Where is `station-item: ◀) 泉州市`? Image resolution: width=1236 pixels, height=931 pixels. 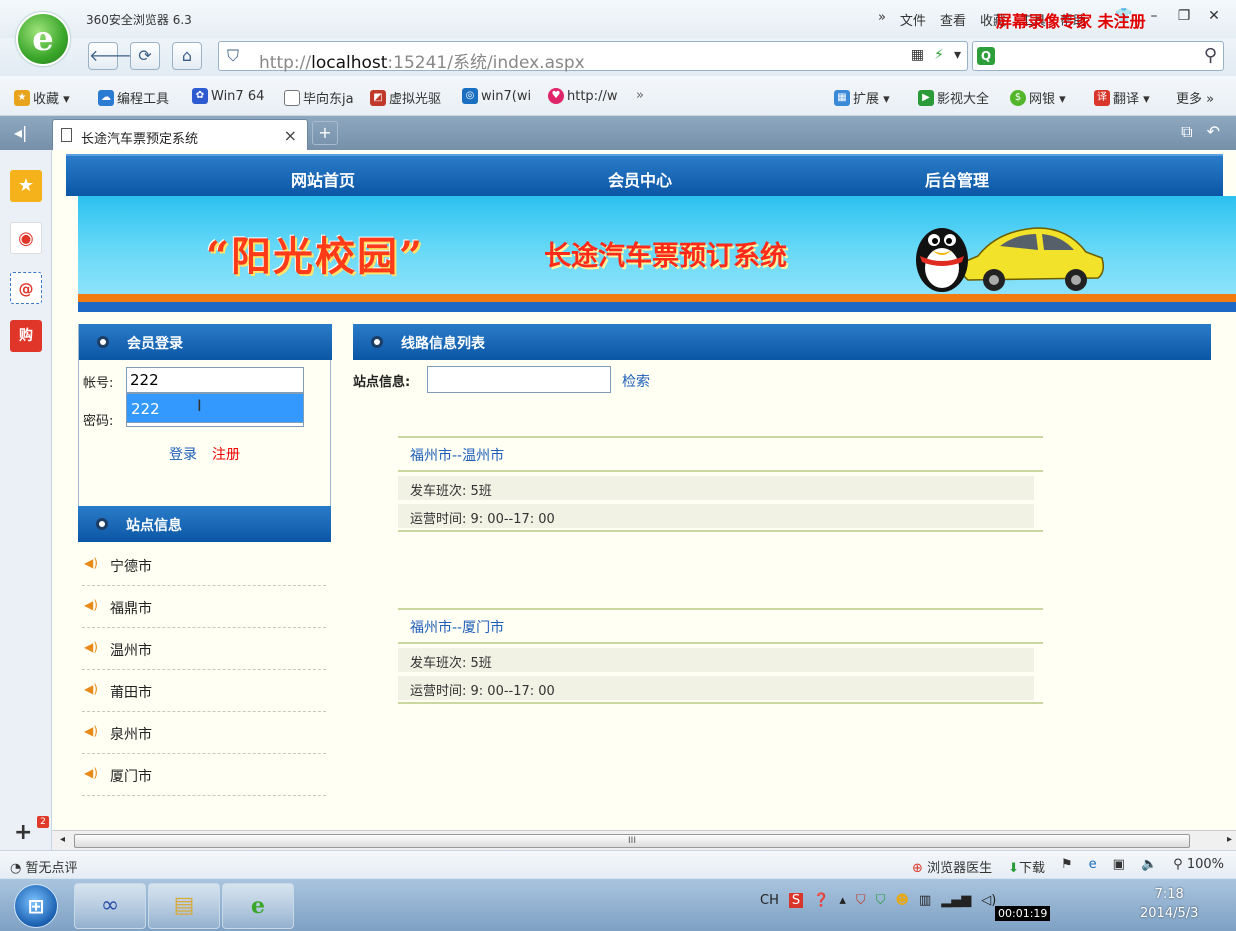 station-item: ◀) 泉州市 is located at coordinates (204, 733).